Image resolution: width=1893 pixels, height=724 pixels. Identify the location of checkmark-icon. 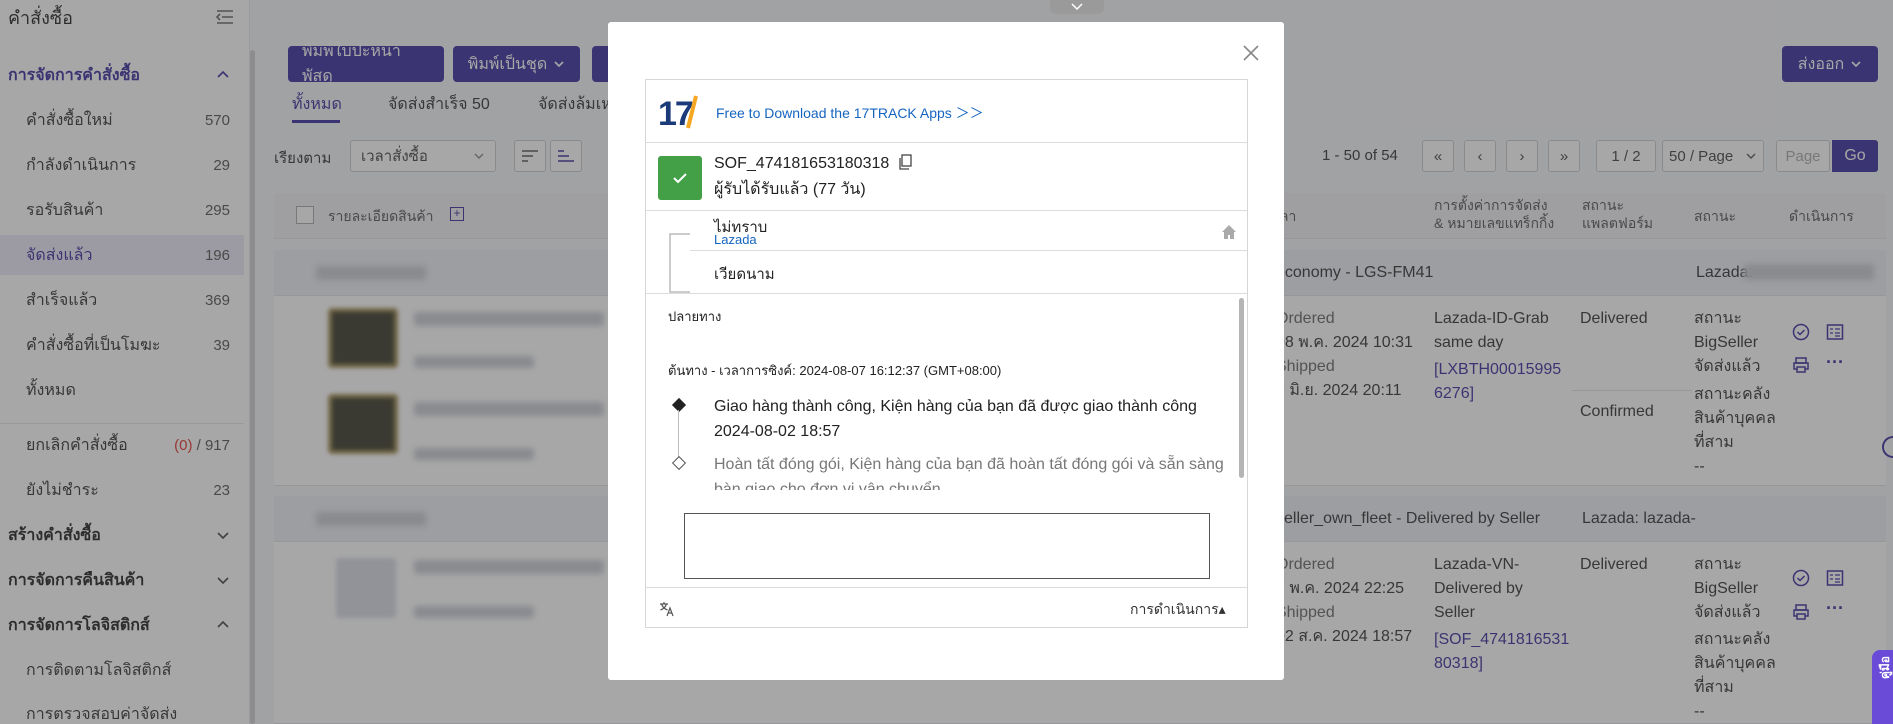
(680, 178).